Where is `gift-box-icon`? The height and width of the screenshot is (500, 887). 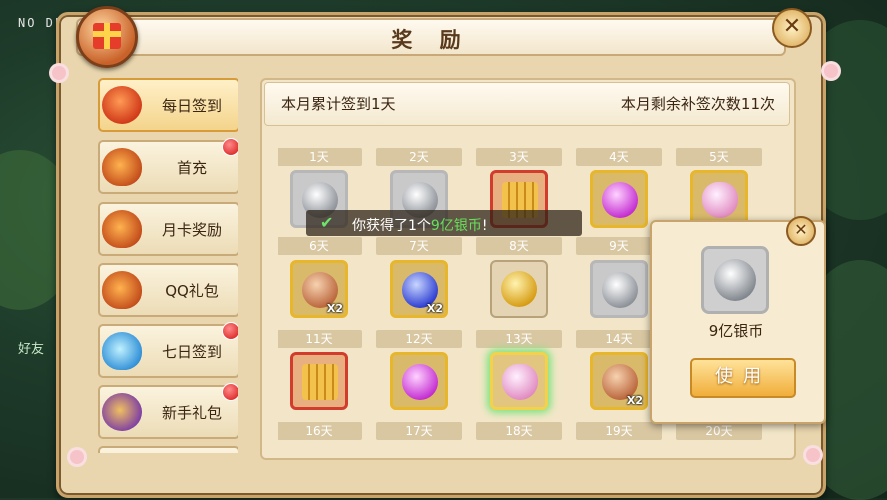
gift-box-icon is located at coordinates (107, 37).